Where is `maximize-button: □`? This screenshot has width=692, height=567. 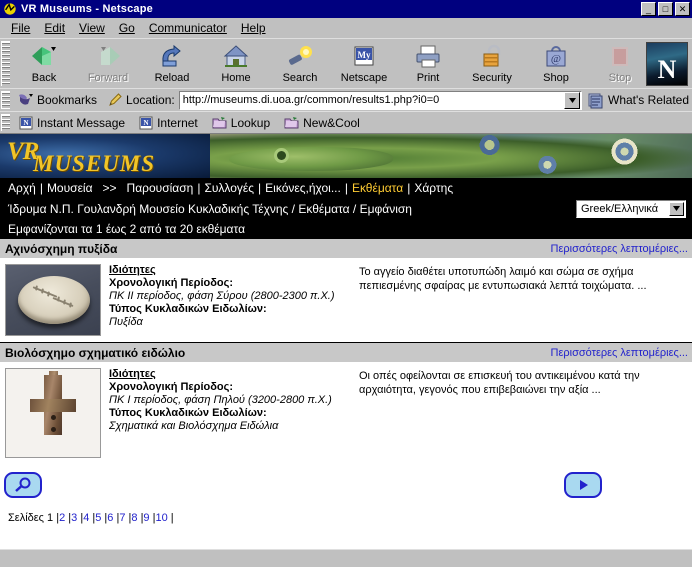 maximize-button: □ is located at coordinates (665, 9).